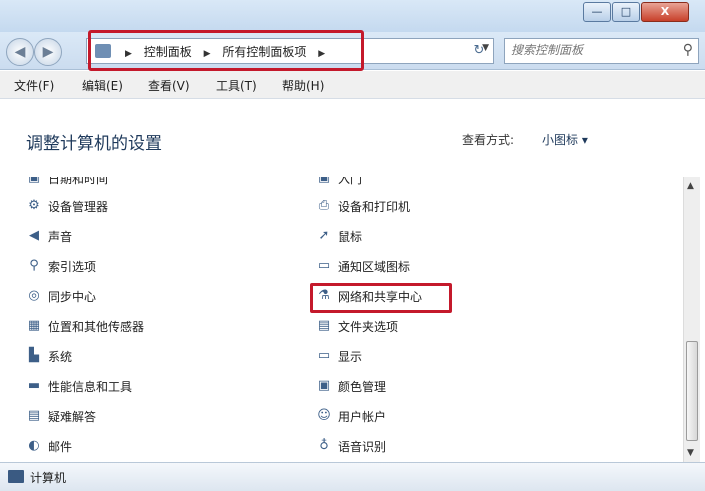 Image resolution: width=705 pixels, height=491 pixels. I want to click on item-label: 日期和时间, so click(78, 181).